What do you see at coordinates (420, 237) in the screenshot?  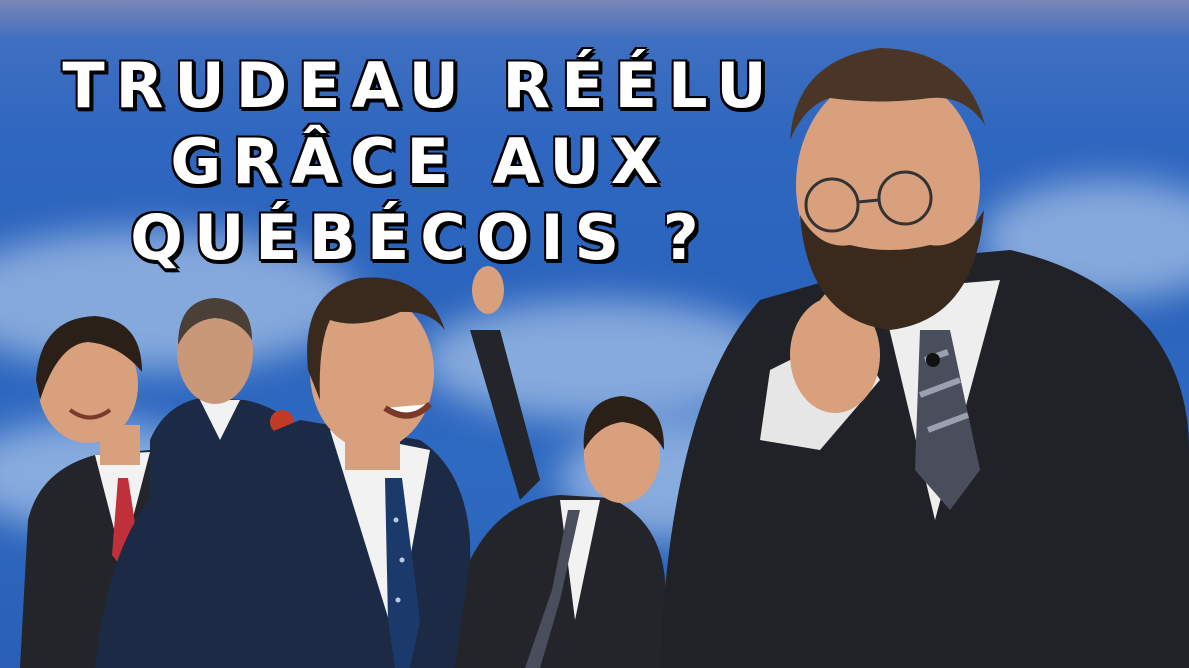 I see `title-line-3: QUÉBÉCOIS ?` at bounding box center [420, 237].